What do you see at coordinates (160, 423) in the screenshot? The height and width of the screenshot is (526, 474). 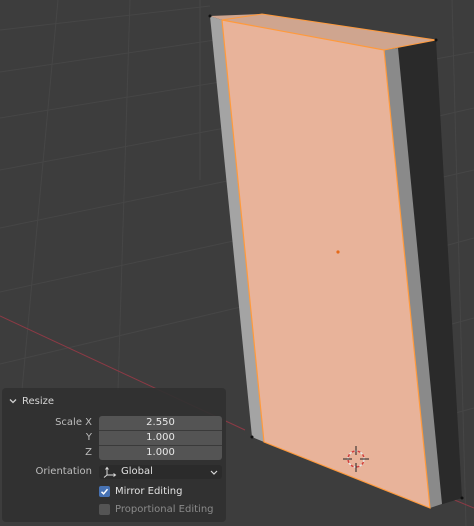 I see `scale-x-field: 2.550` at bounding box center [160, 423].